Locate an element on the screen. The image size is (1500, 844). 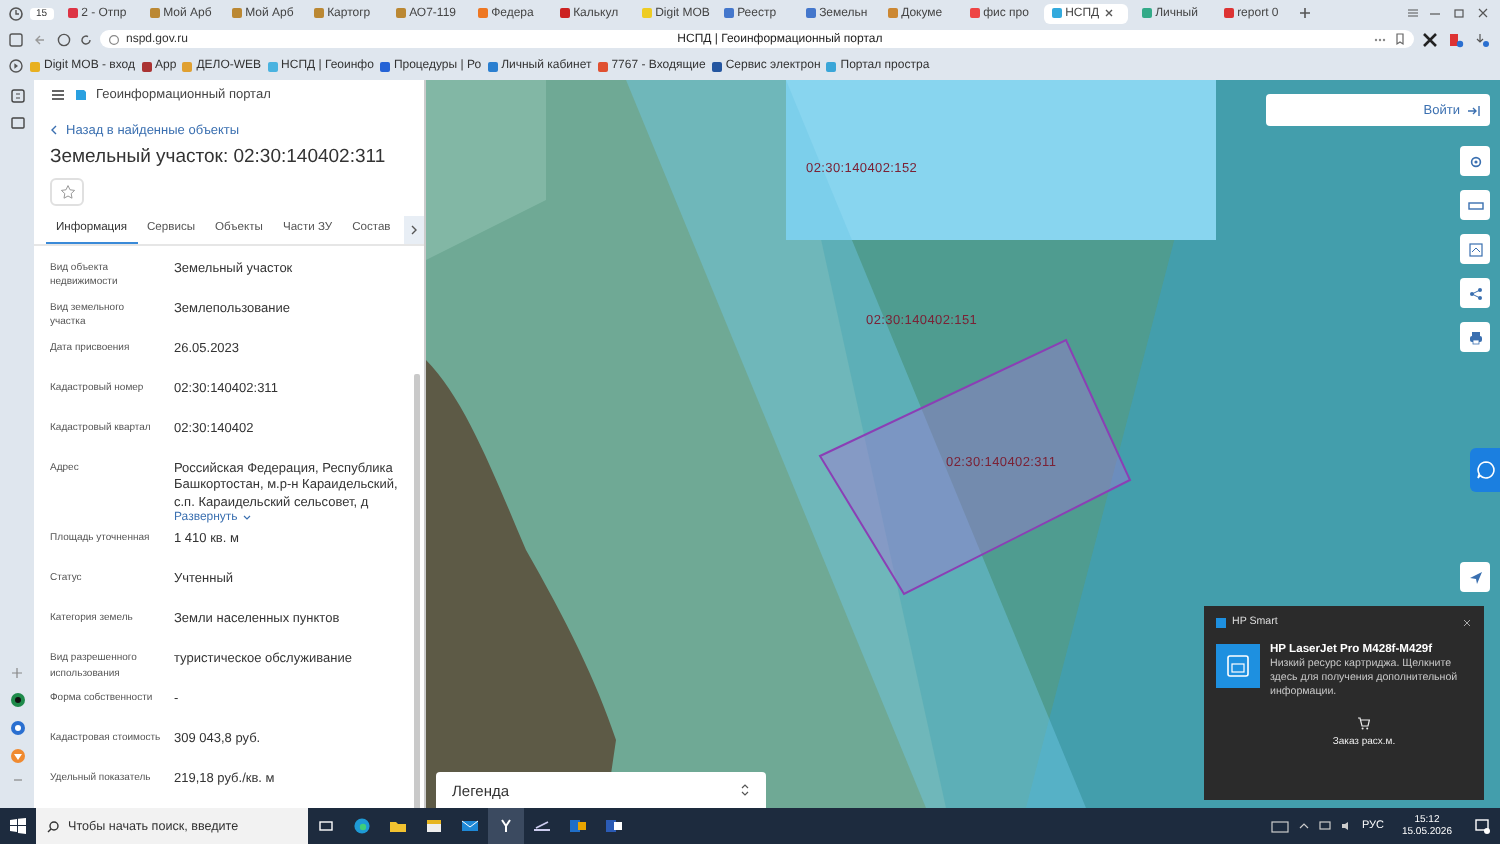
sidebar-icon is located at coordinates (16, 66).